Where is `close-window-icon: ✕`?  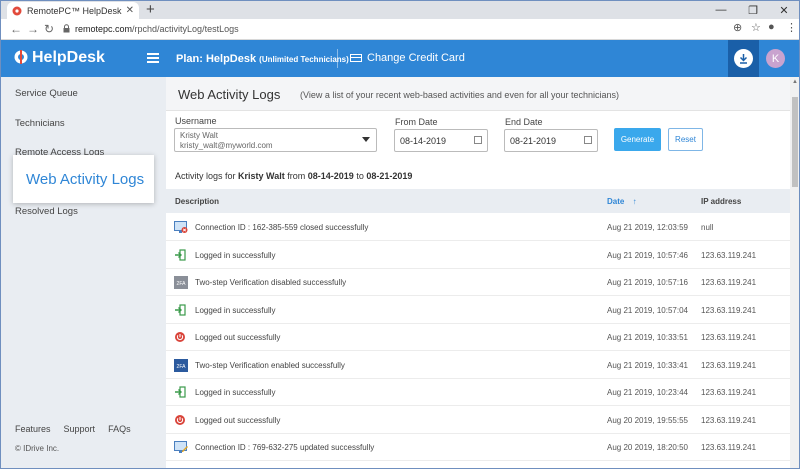
close-window-icon: ✕ is located at coordinates (783, 10).